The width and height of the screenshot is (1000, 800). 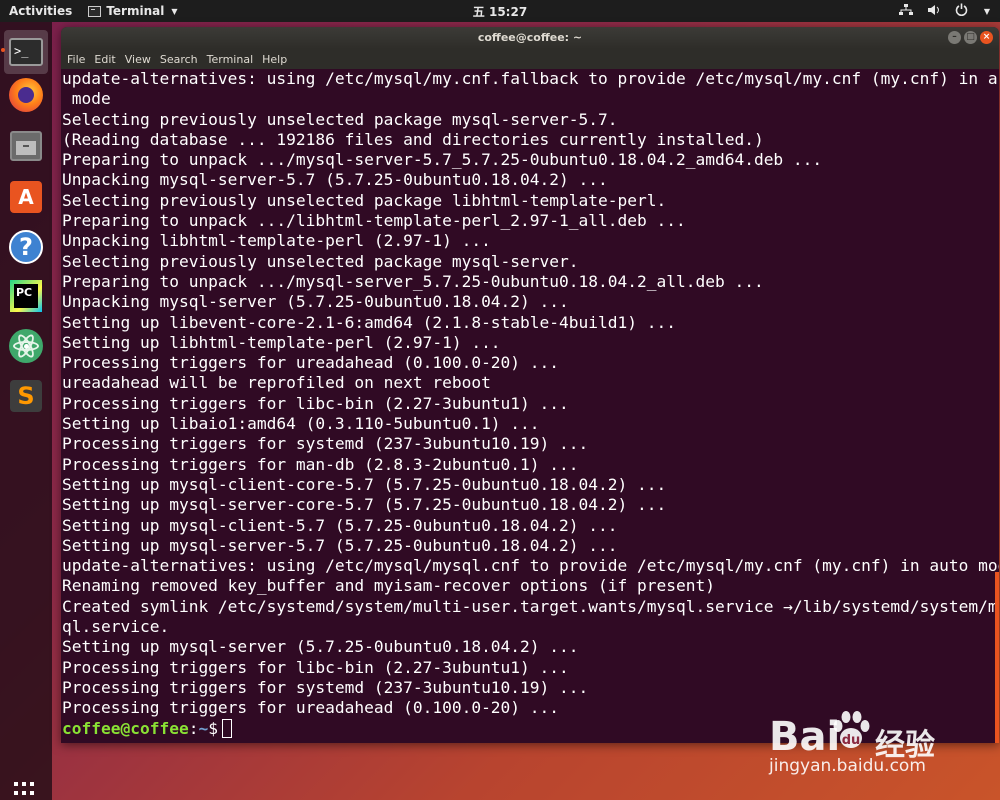 I want to click on firefox-icon, so click(x=26, y=95).